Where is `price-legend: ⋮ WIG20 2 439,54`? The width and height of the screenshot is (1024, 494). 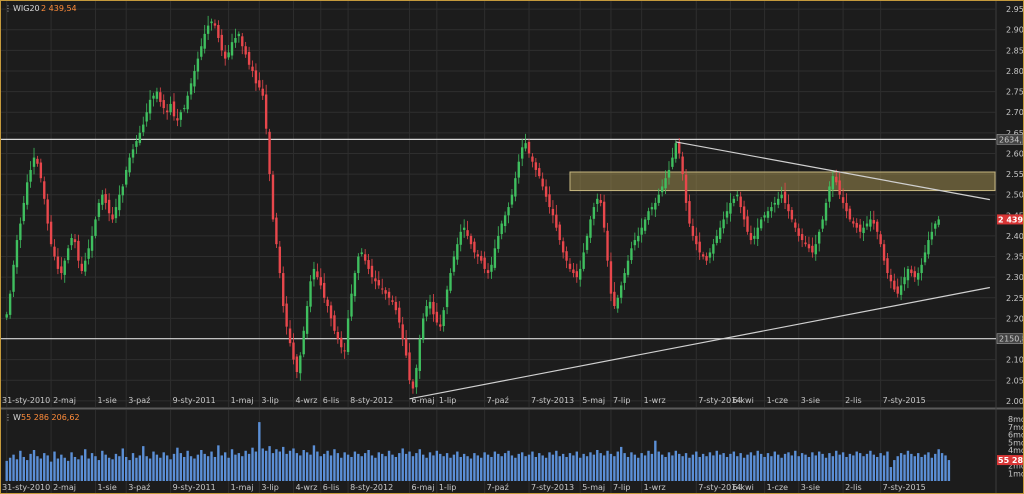
price-legend: ⋮ WIG20 2 439,54 is located at coordinates (40, 8).